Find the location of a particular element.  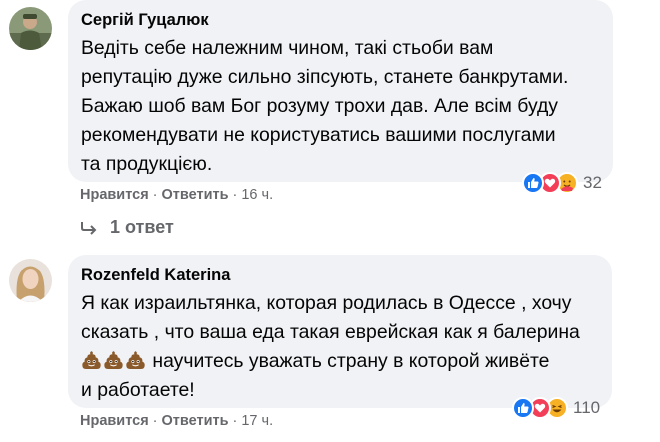

comment-timestamp: 16 ч. is located at coordinates (257, 195).